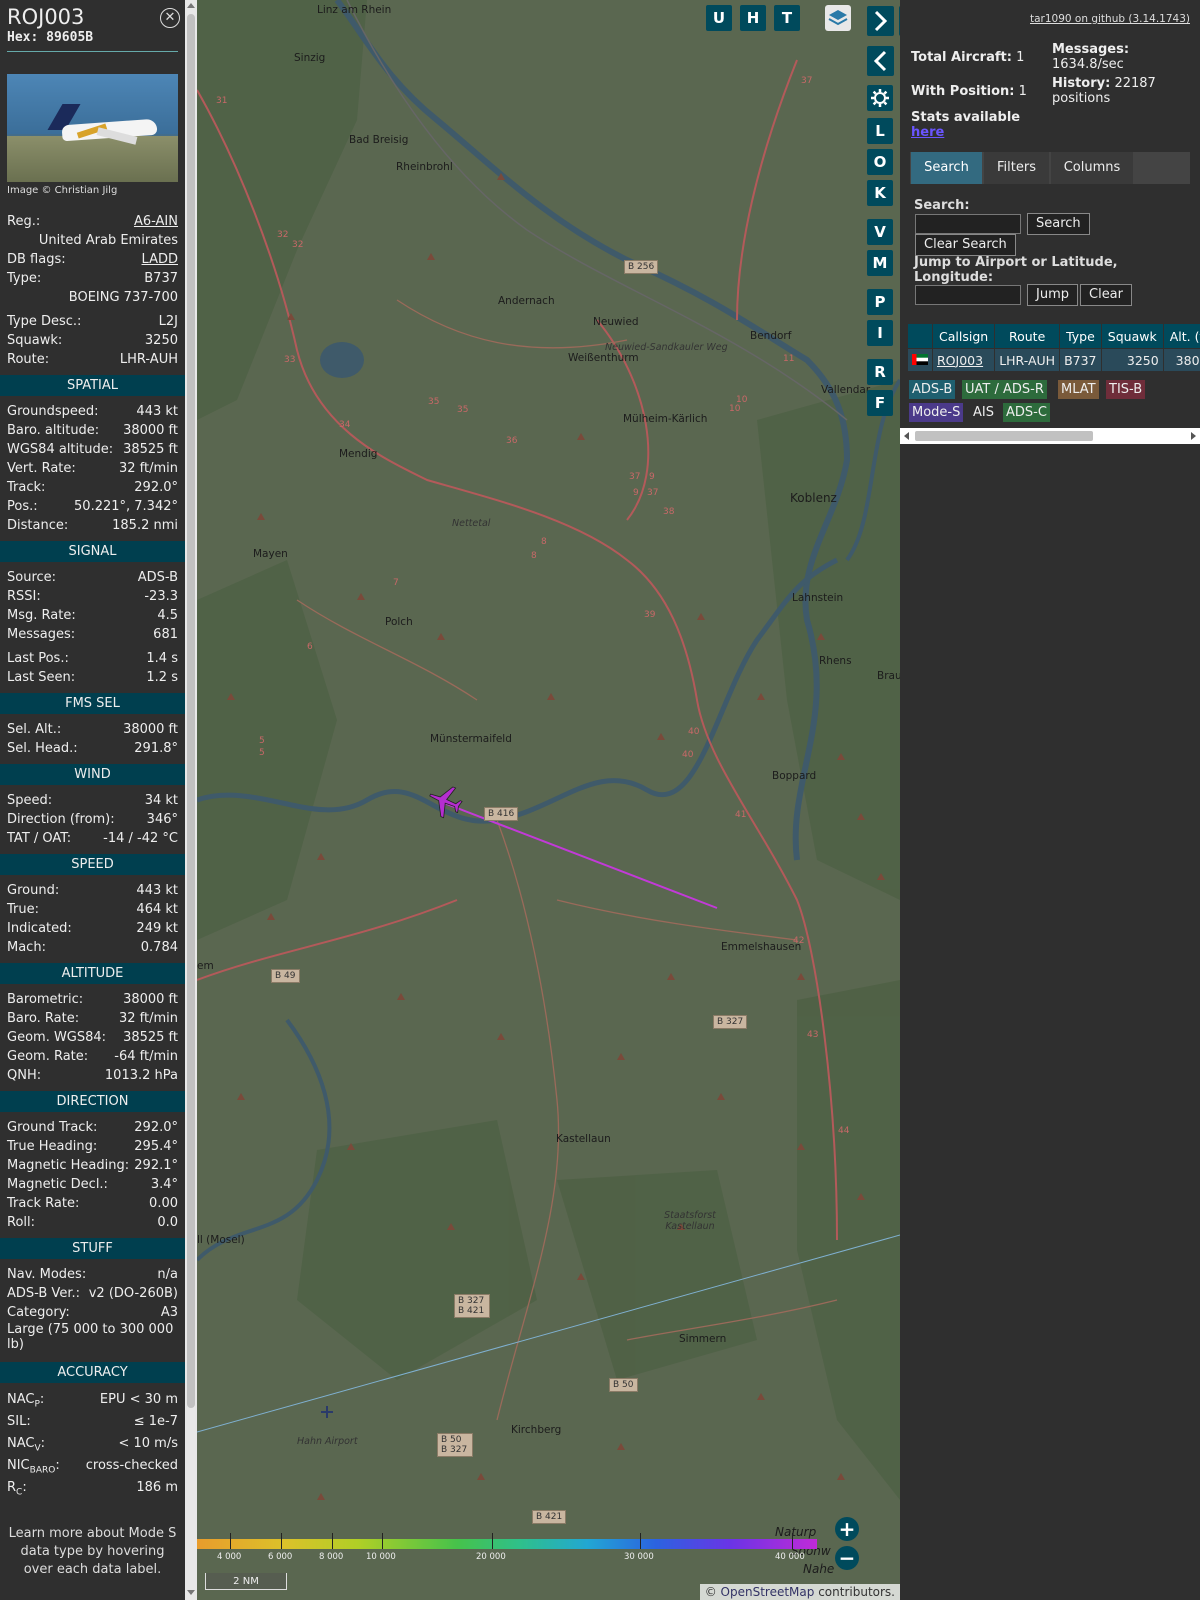 The height and width of the screenshot is (1600, 1200). What do you see at coordinates (150, 729) in the screenshot?
I see `fms-value: 38000 ft` at bounding box center [150, 729].